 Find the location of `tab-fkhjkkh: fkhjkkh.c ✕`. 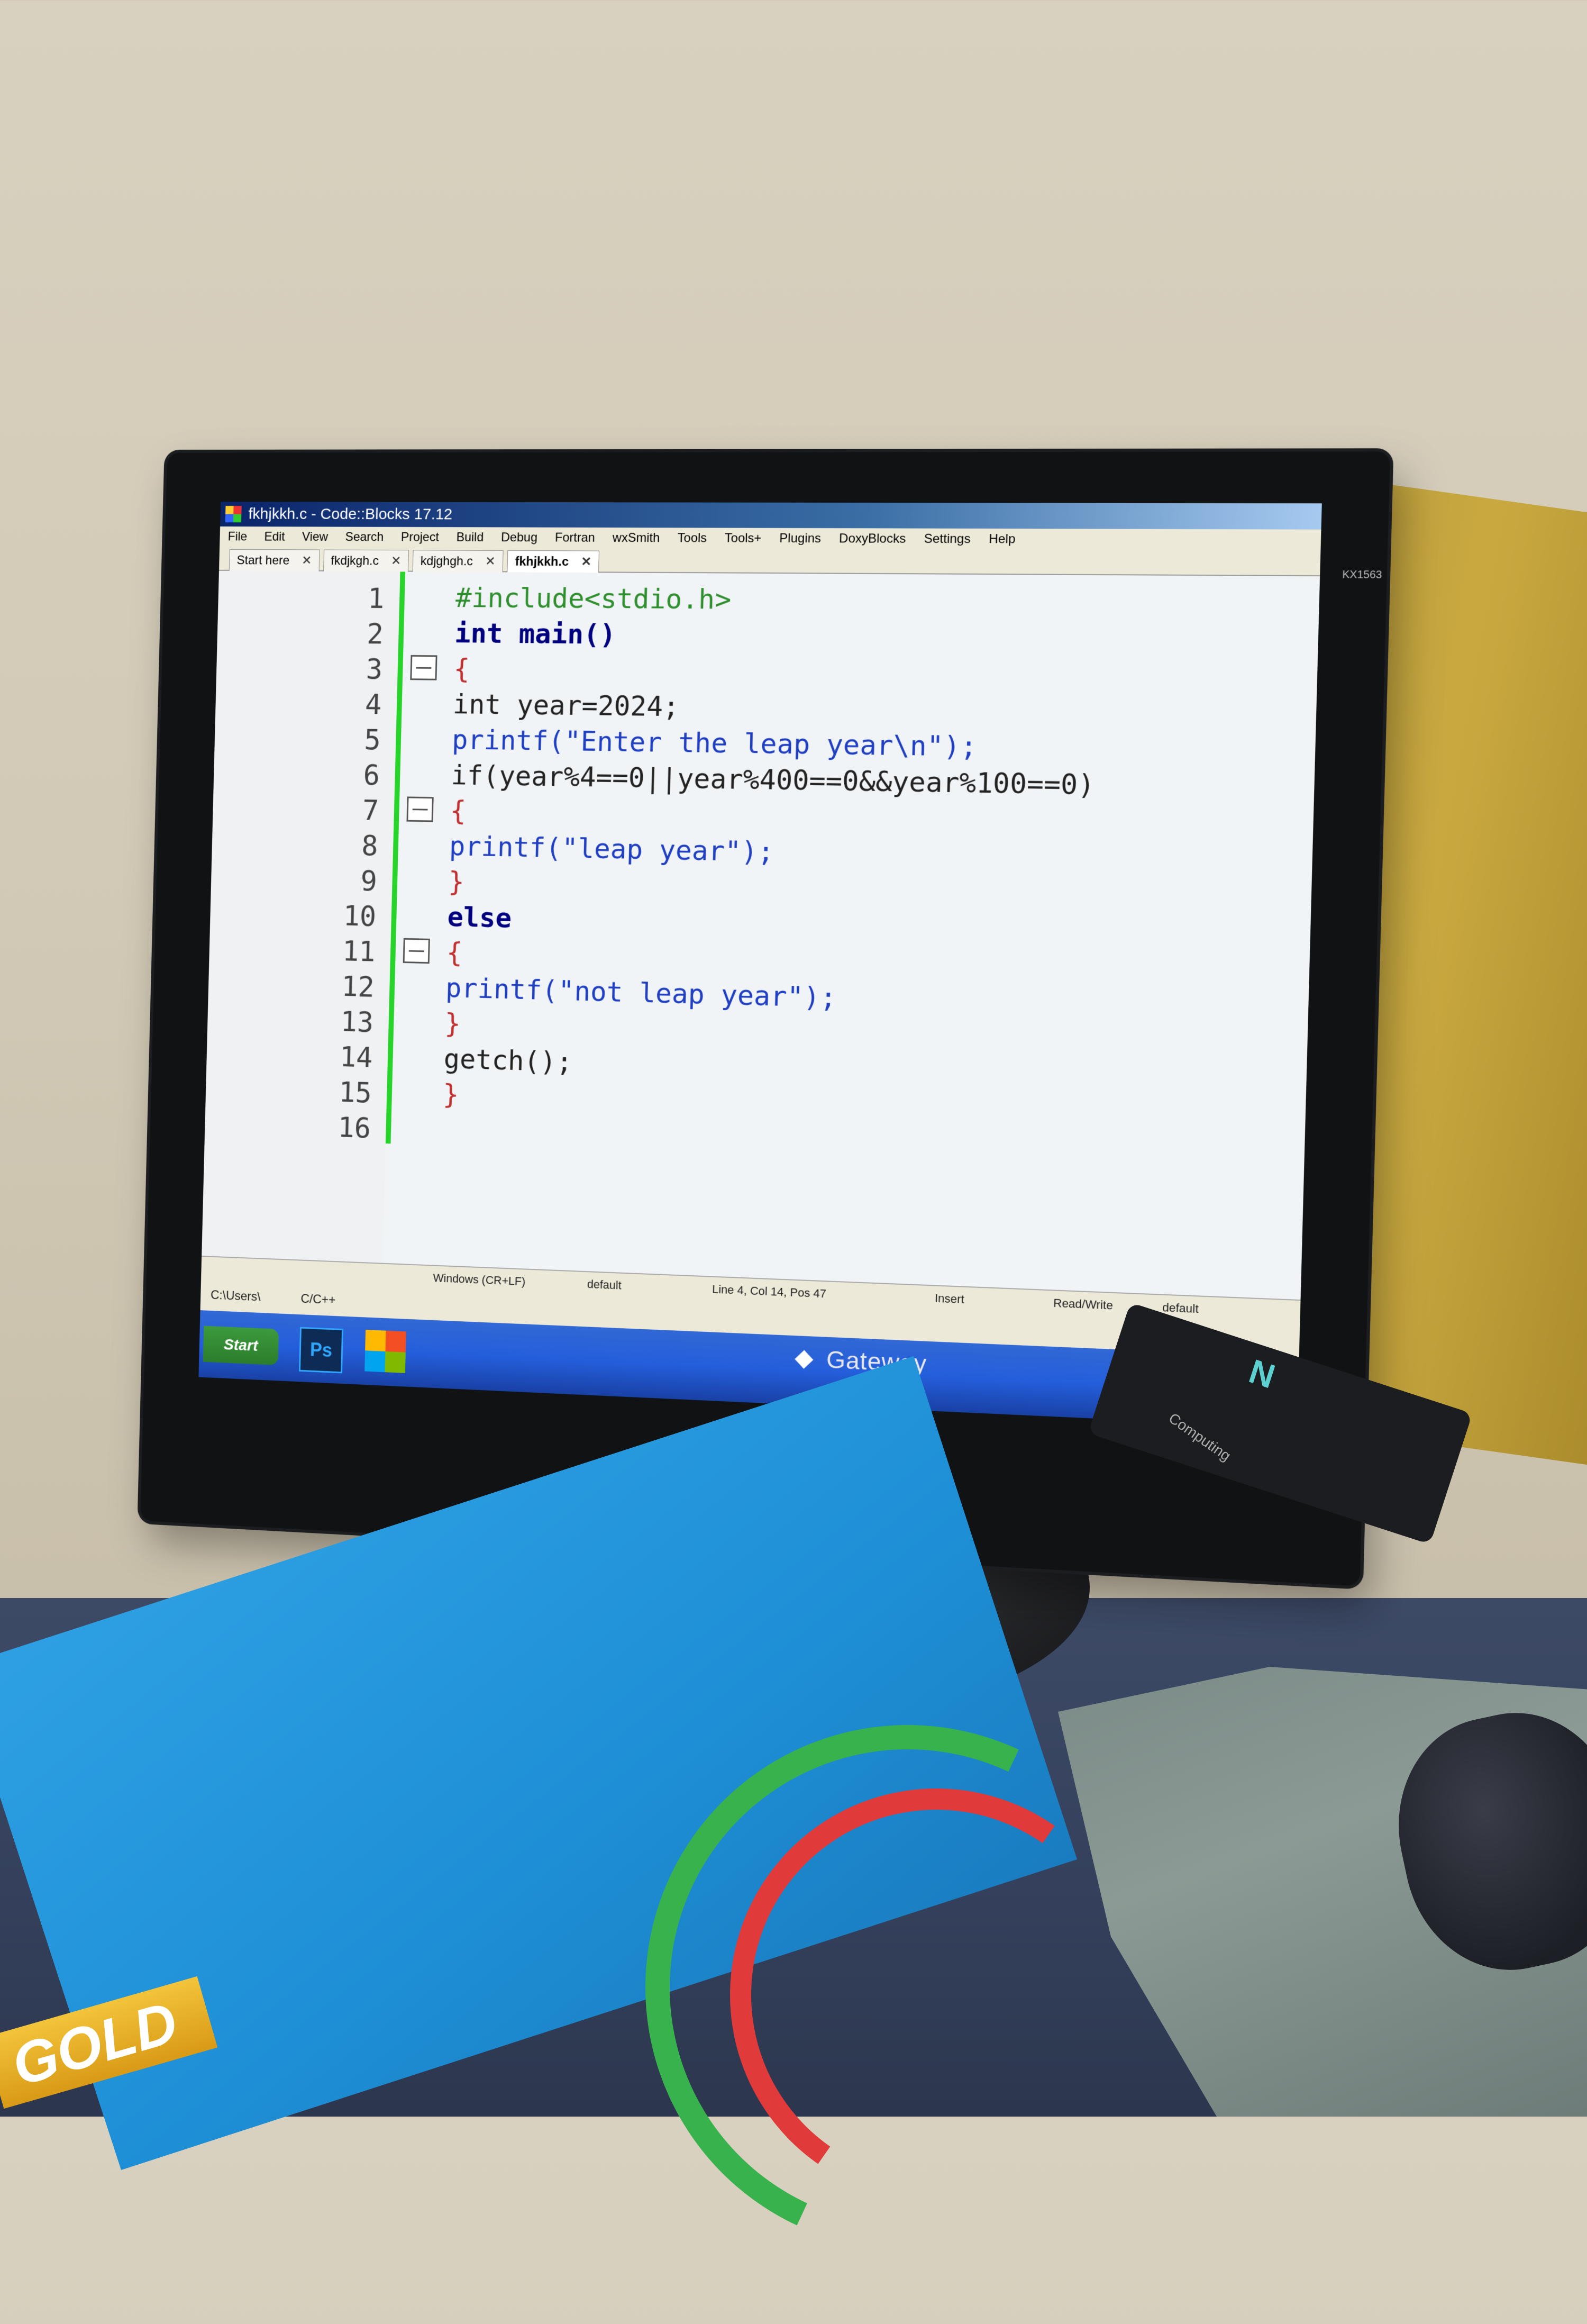

tab-fkhjkkh: fkhjkkh.c ✕ is located at coordinates (553, 562).